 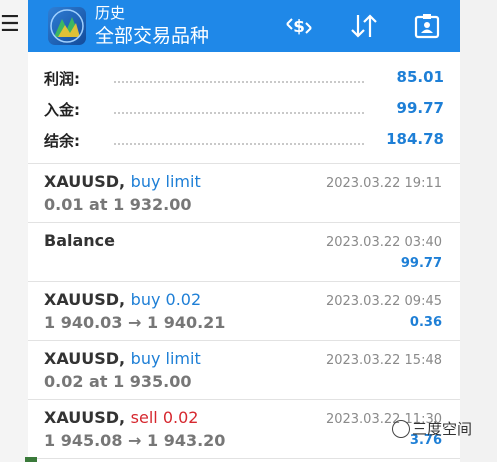 I want to click on deal-profit: 99.77, so click(x=421, y=263).